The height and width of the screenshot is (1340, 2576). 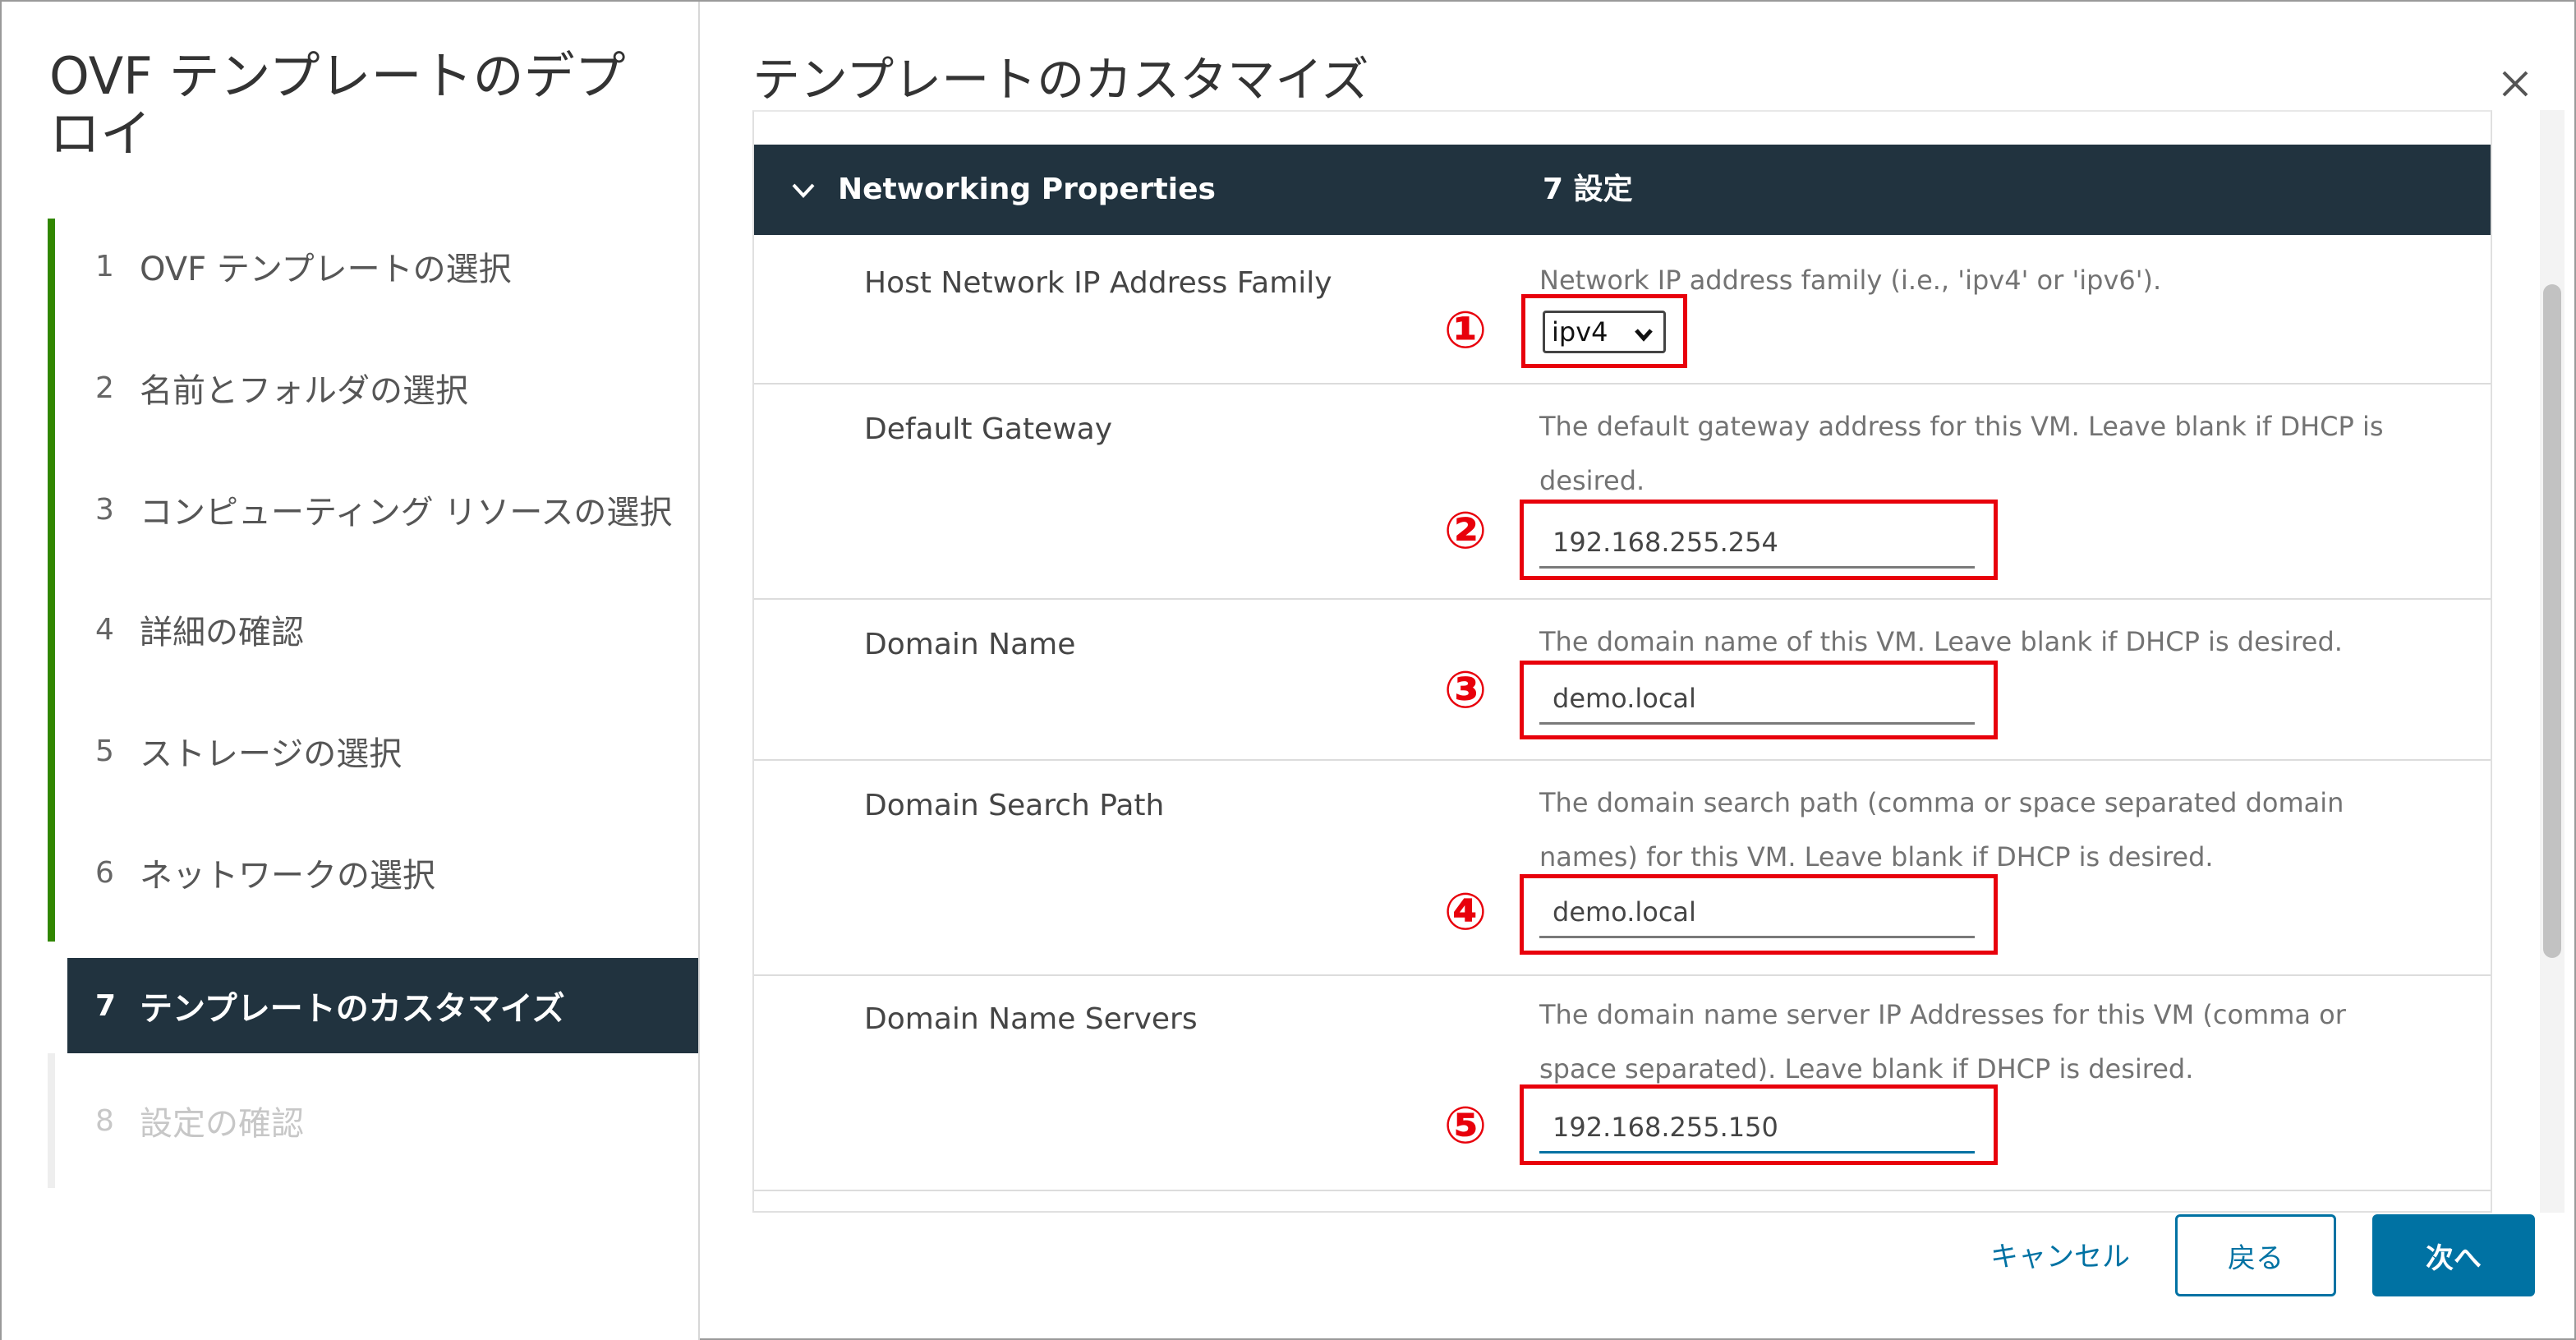 I want to click on step-number: 8, so click(x=104, y=1120).